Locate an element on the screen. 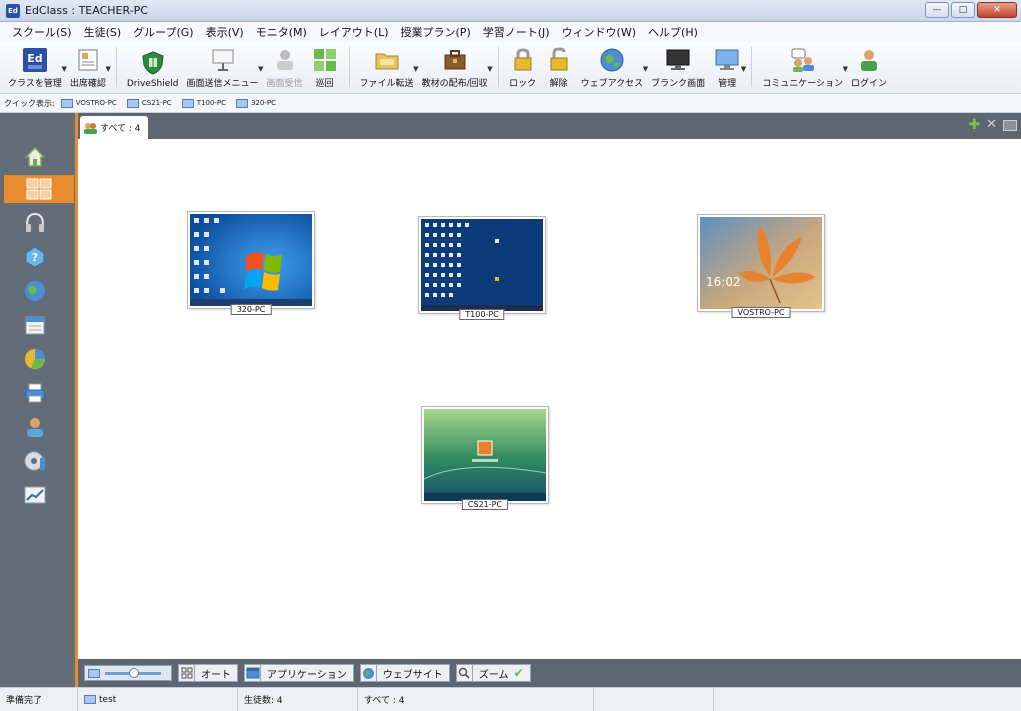 The image size is (1021, 711). quick-item-vostro: VOSTRO-PC is located at coordinates (88, 103).